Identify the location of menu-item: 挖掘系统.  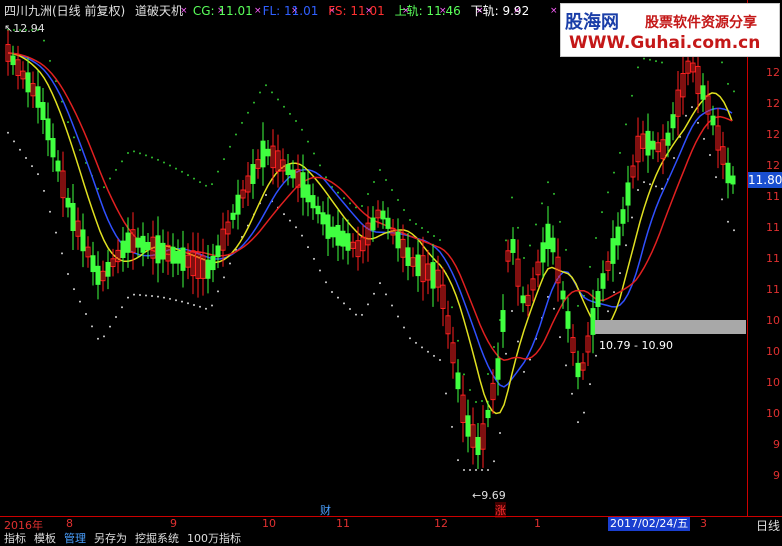
(157, 538).